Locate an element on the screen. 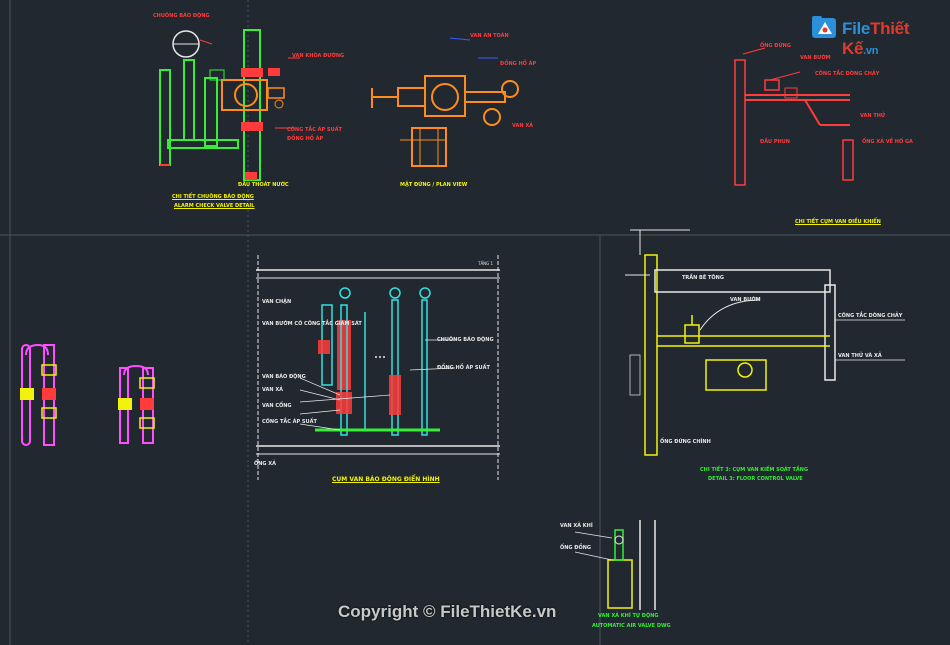 The height and width of the screenshot is (645, 950). detail2-drain-label: VAN XẢ is located at coordinates (523, 126).